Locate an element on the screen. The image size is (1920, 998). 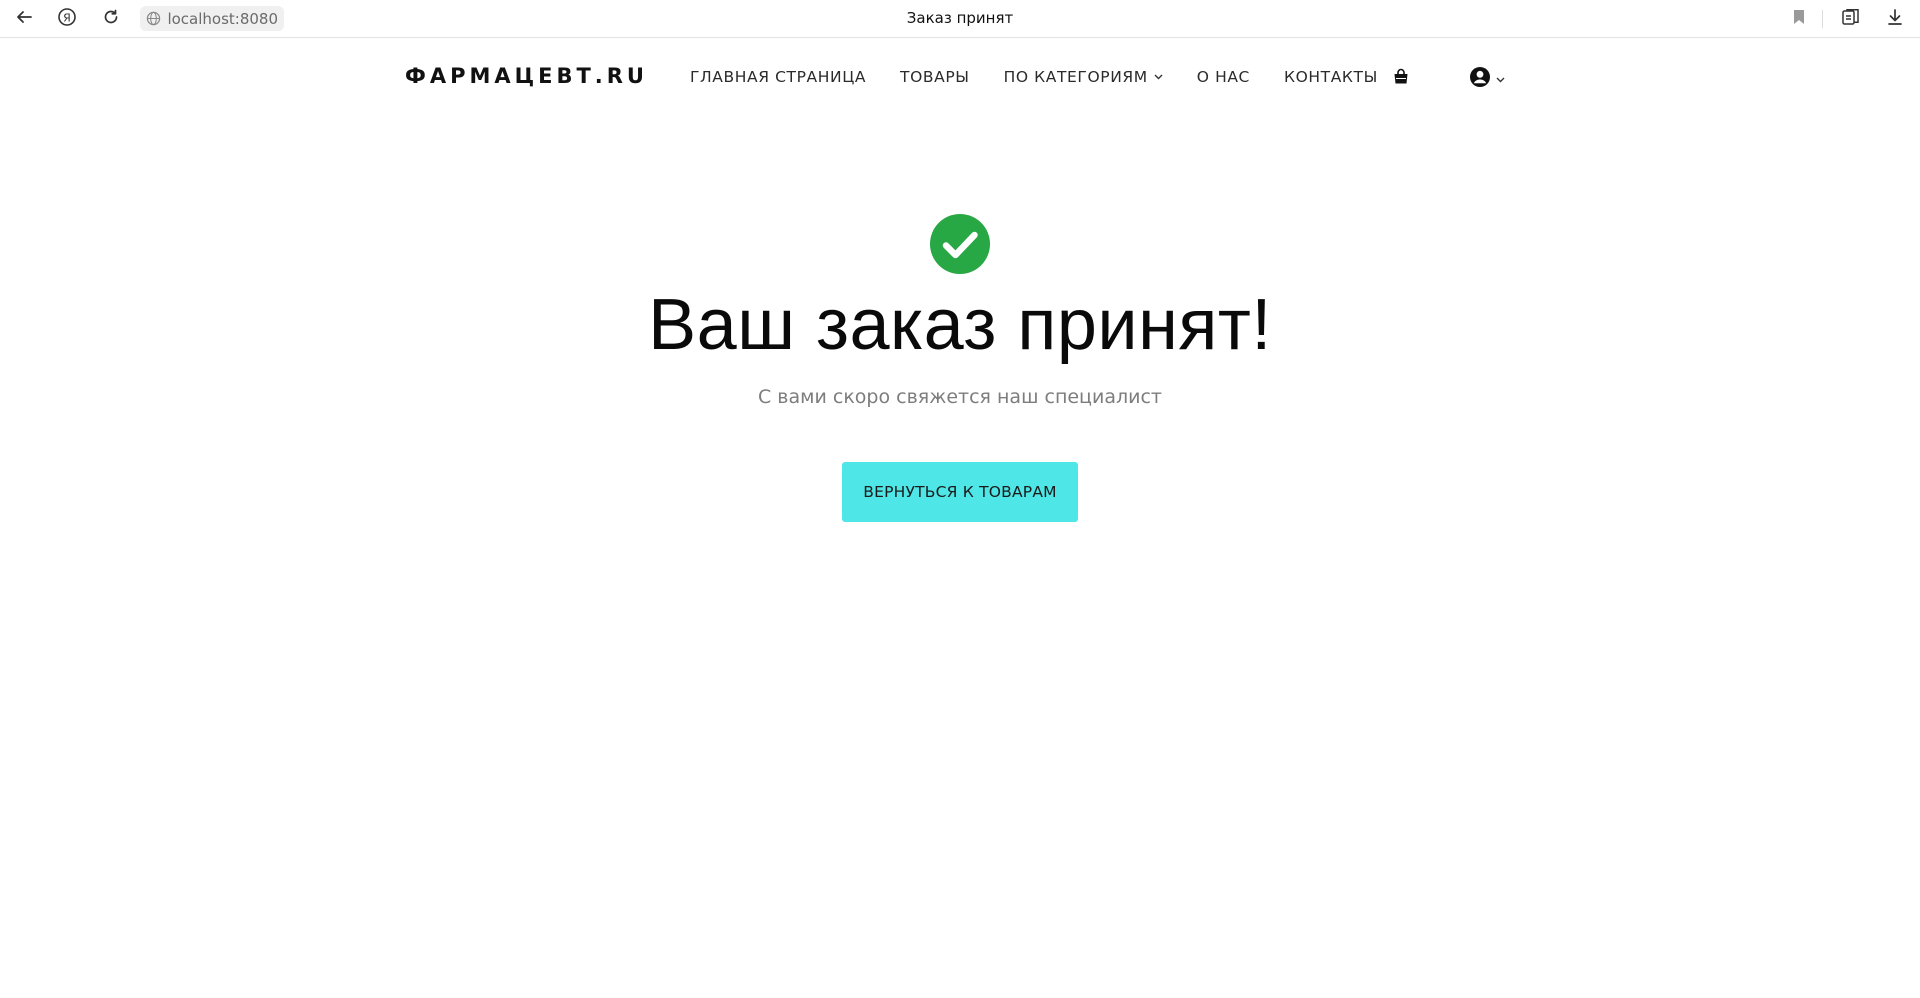
reload-button is located at coordinates (111, 19).